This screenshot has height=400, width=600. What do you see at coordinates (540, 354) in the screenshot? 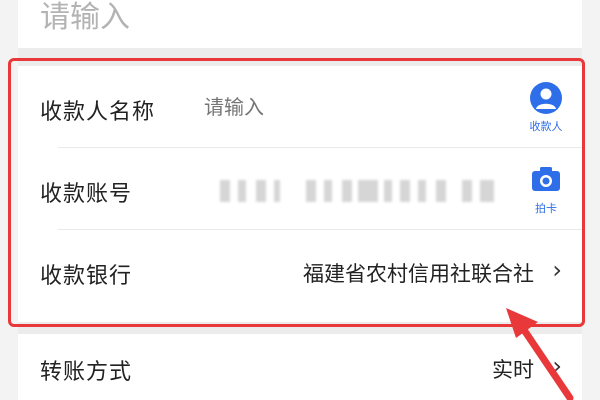
I see `annotation-arrow-icon` at bounding box center [540, 354].